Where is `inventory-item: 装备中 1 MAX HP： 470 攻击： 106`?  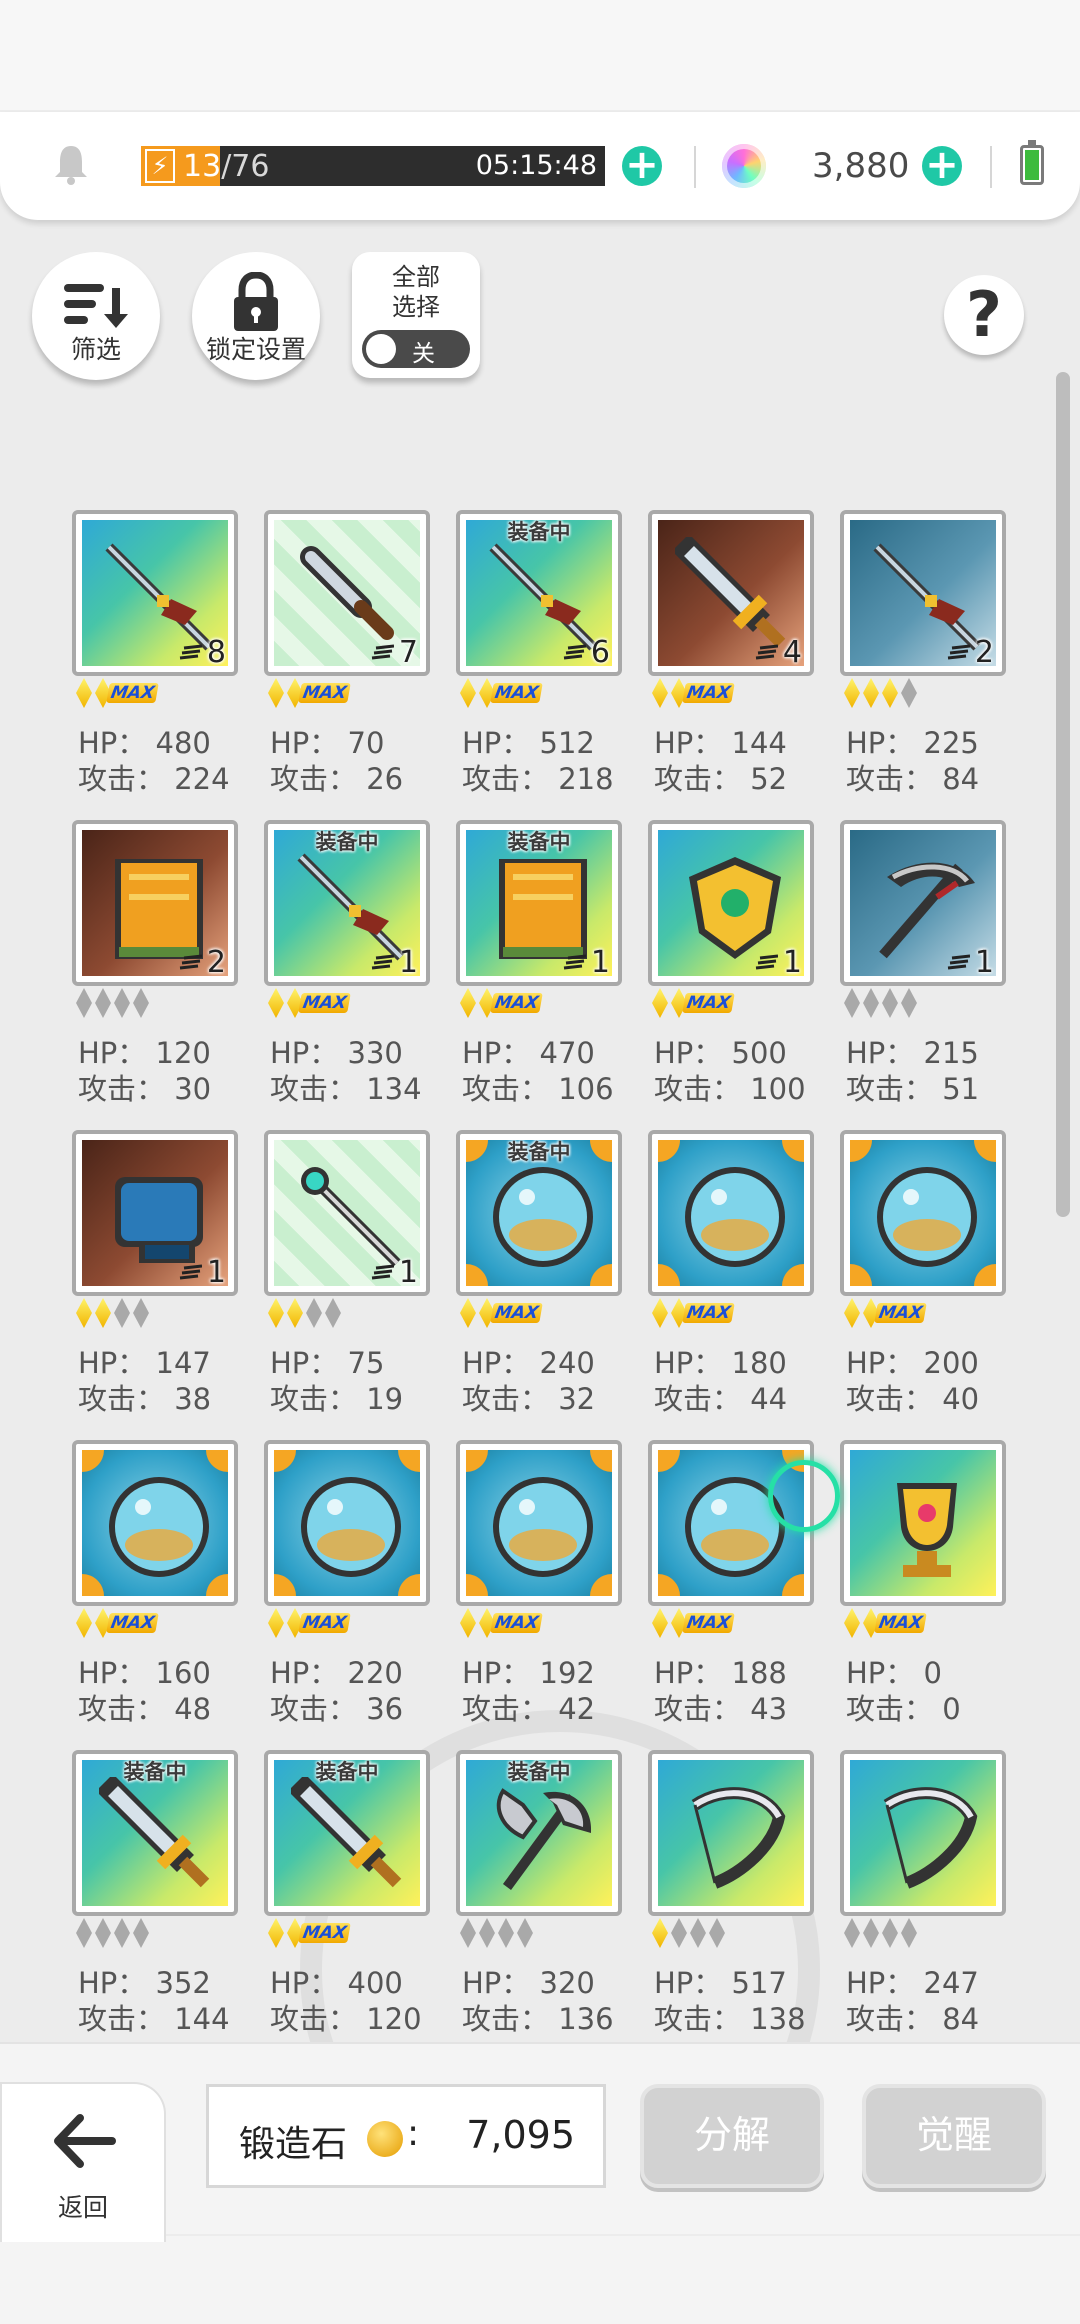 inventory-item: 装备中 1 MAX HP： 470 攻击： 106 is located at coordinates (541, 970).